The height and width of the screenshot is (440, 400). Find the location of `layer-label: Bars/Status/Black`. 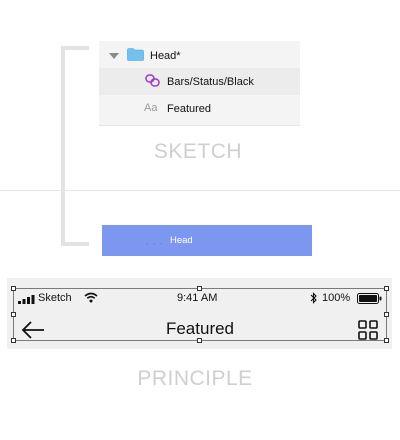

layer-label: Bars/Status/Black is located at coordinates (210, 81).